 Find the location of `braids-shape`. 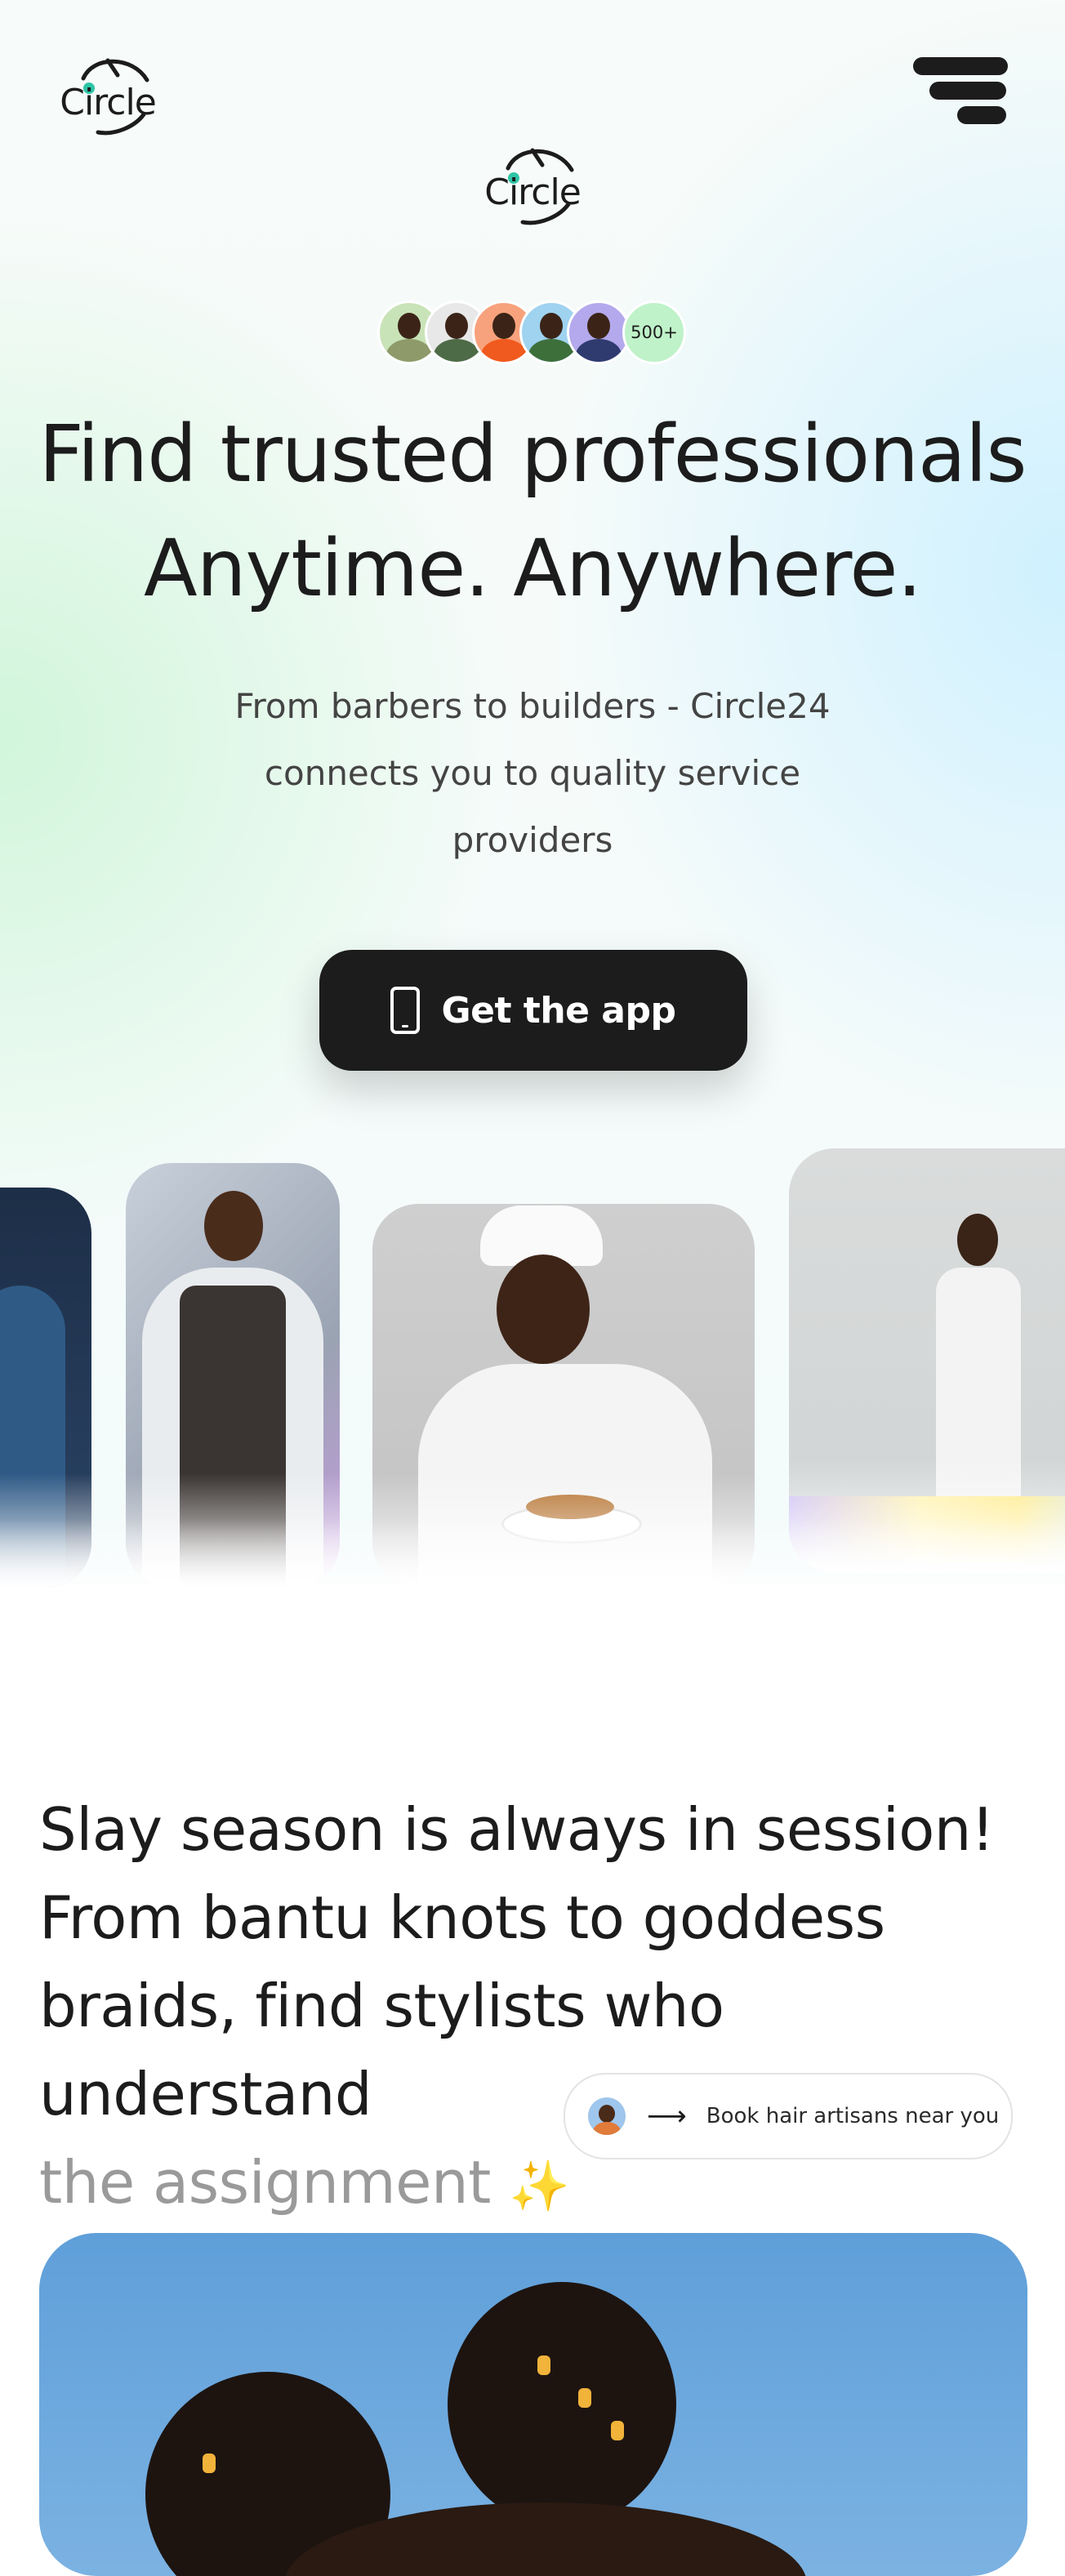

braids-shape is located at coordinates (562, 2404).